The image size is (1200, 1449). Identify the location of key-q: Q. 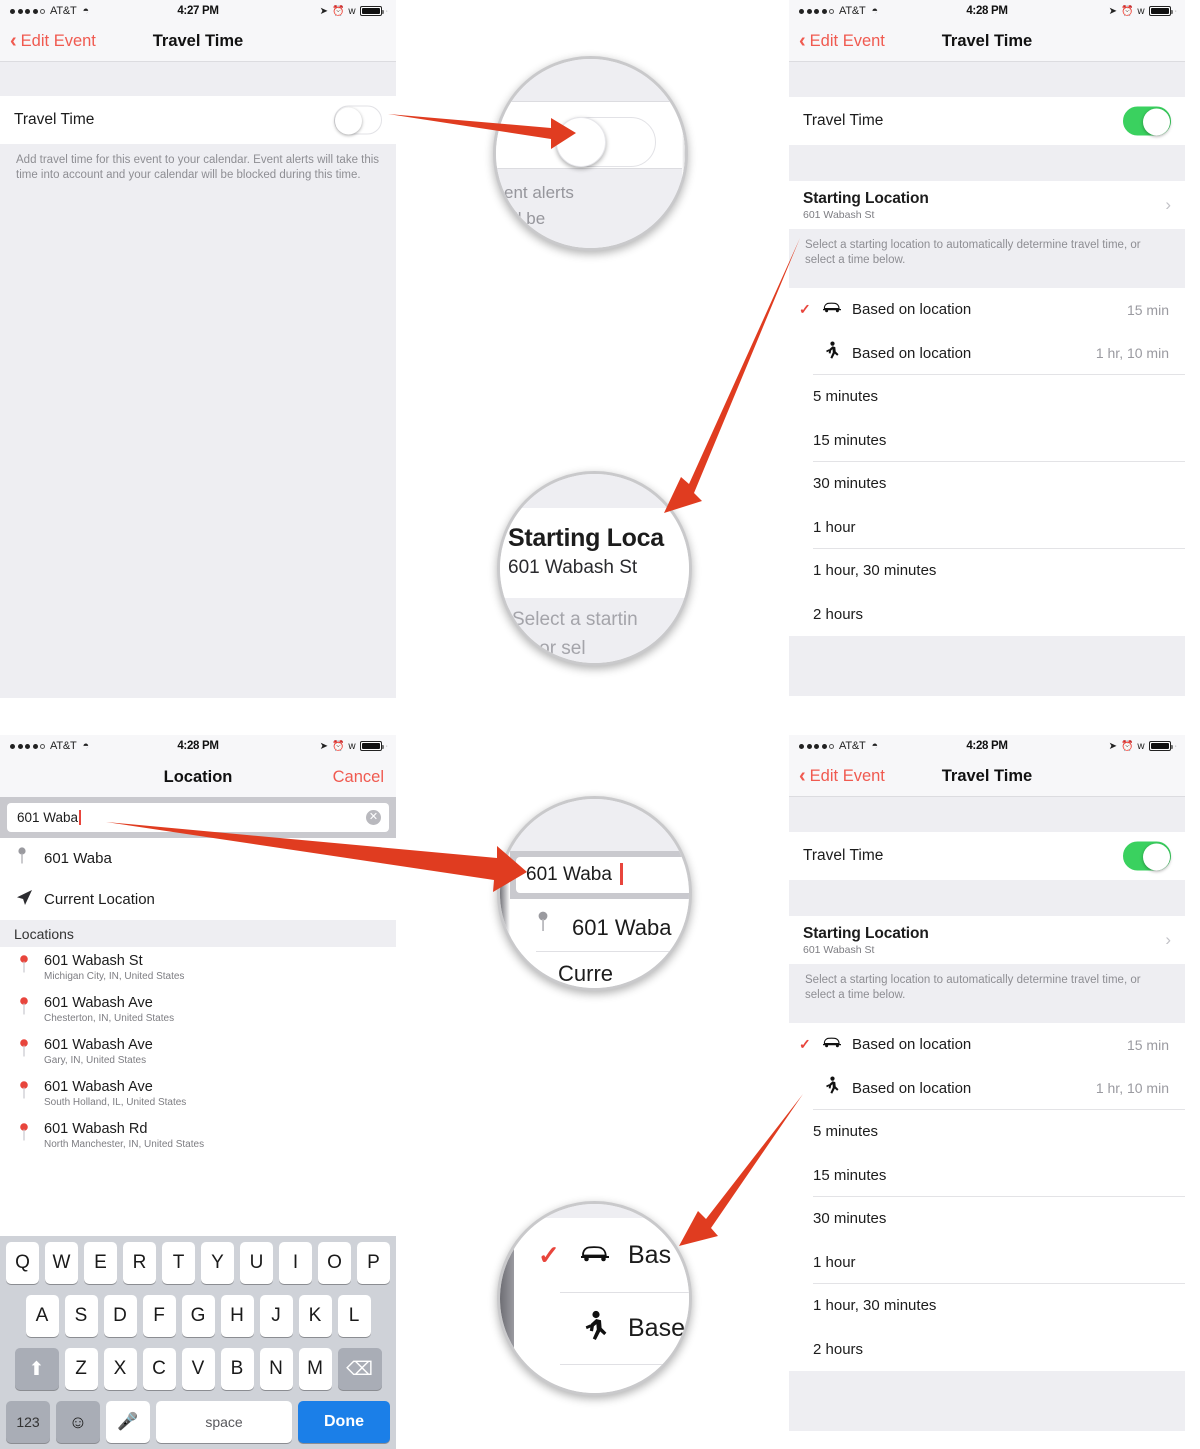
(22, 1263).